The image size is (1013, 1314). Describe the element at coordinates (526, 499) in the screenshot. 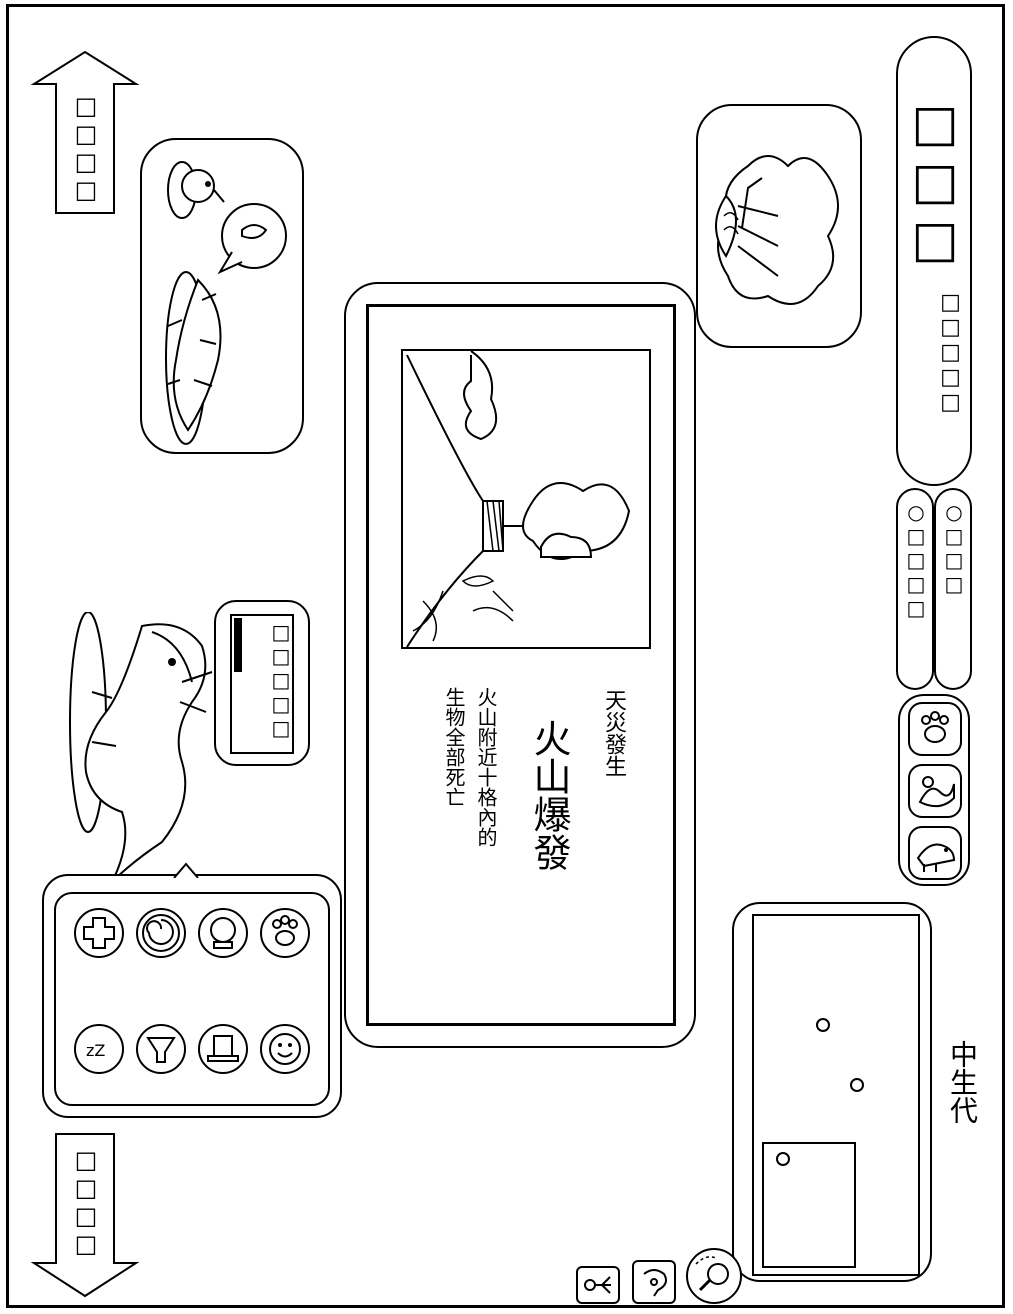

I see `volcano-illustration` at that location.